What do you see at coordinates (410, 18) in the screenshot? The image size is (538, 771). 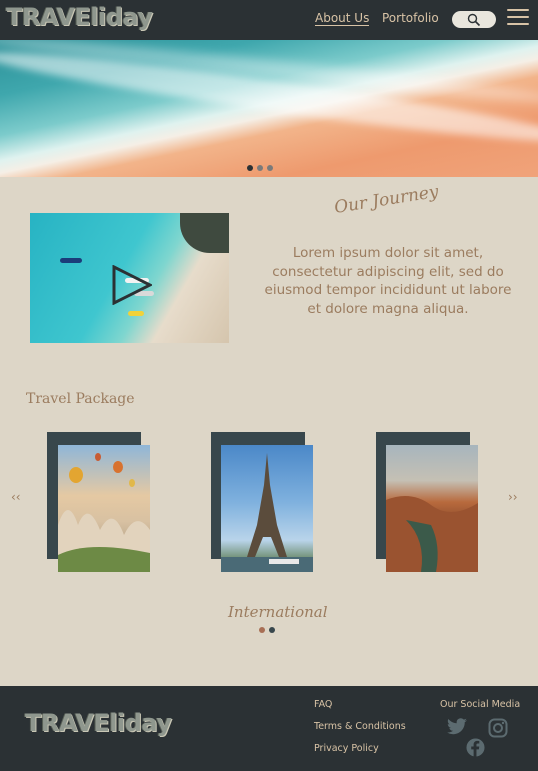 I see `nav-portfolio-link: Portofolio` at bounding box center [410, 18].